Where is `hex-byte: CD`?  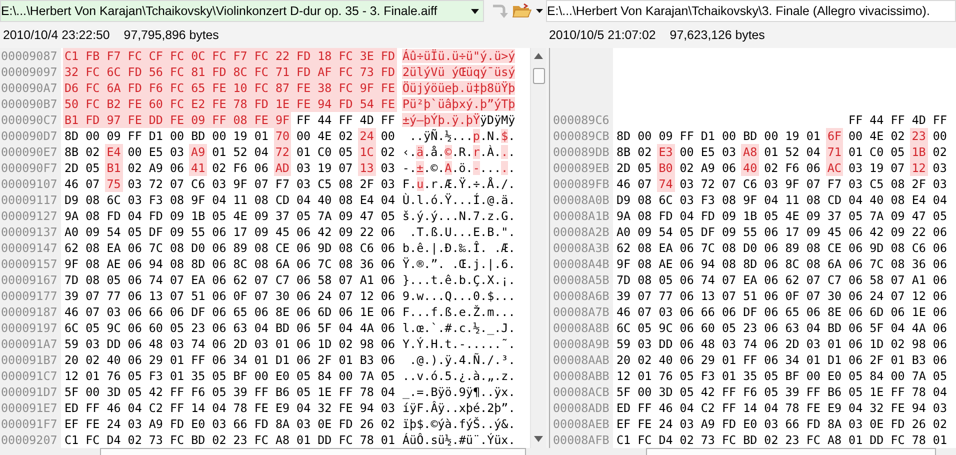
hex-byte: CD is located at coordinates (834, 200).